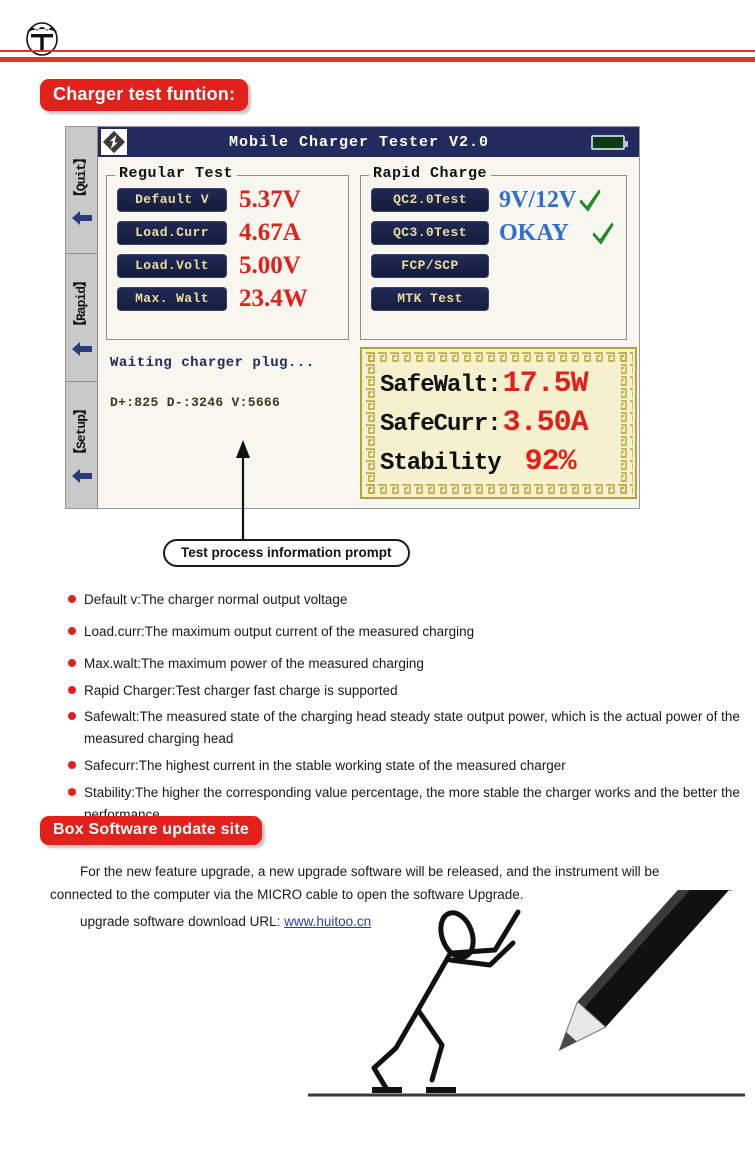 The width and height of the screenshot is (755, 1169). Describe the element at coordinates (286, 553) in the screenshot. I see `callout-test-process-prompt: Test process information prompt` at that location.